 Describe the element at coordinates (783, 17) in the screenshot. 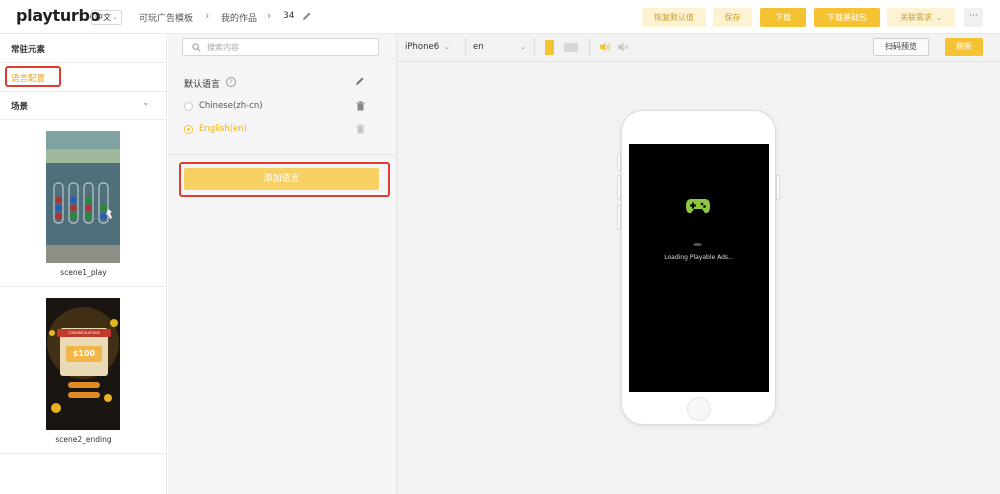

I see `download-button: 下载` at that location.